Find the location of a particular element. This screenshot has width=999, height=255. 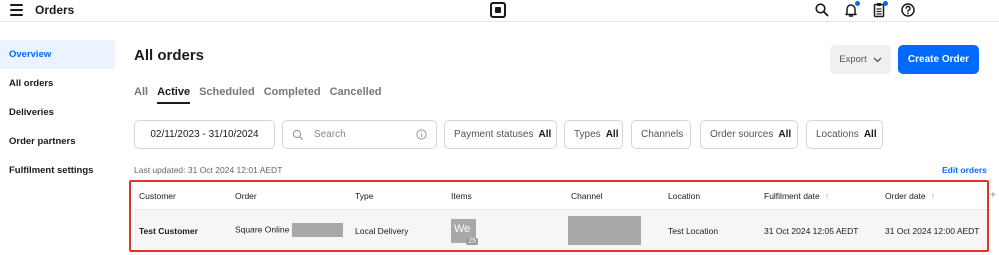

column-header-channel: Channel is located at coordinates (587, 196).